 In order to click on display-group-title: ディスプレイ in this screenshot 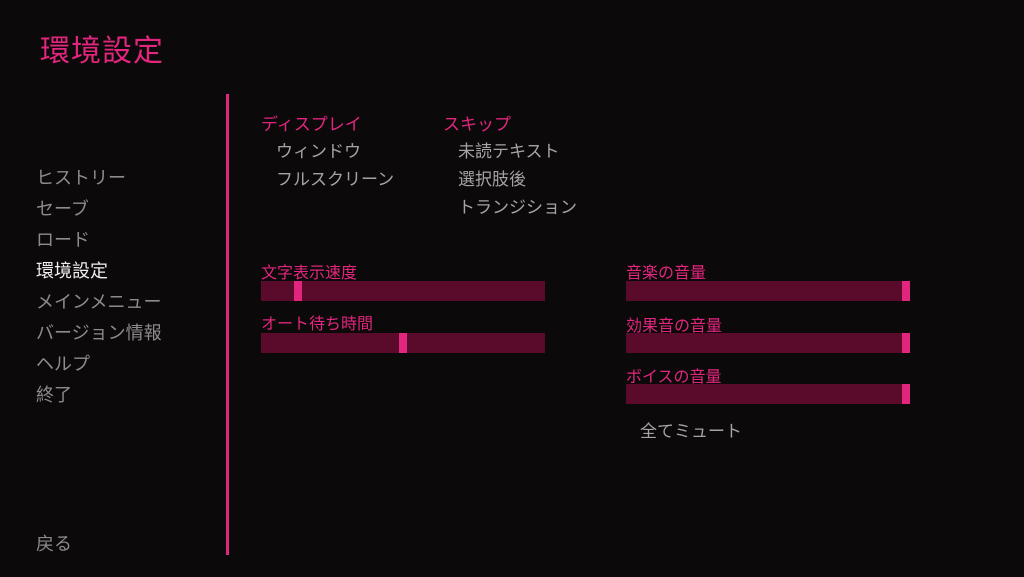, I will do `click(311, 125)`.